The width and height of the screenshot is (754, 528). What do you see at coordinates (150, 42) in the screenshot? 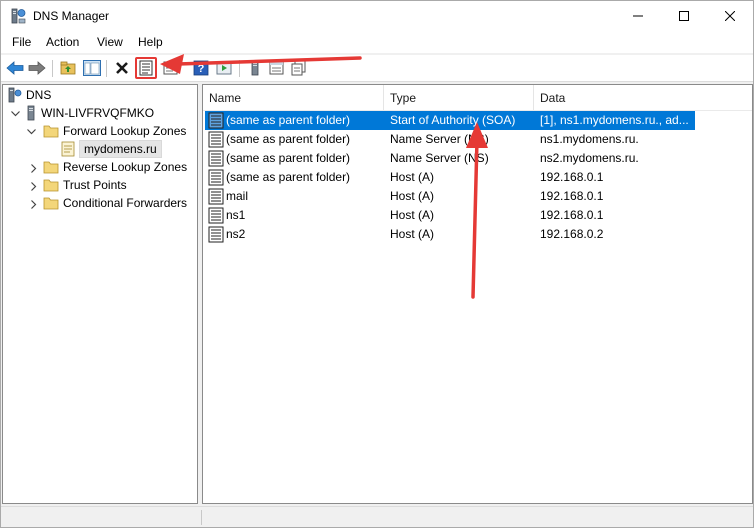
I see `menu-help: Help` at bounding box center [150, 42].